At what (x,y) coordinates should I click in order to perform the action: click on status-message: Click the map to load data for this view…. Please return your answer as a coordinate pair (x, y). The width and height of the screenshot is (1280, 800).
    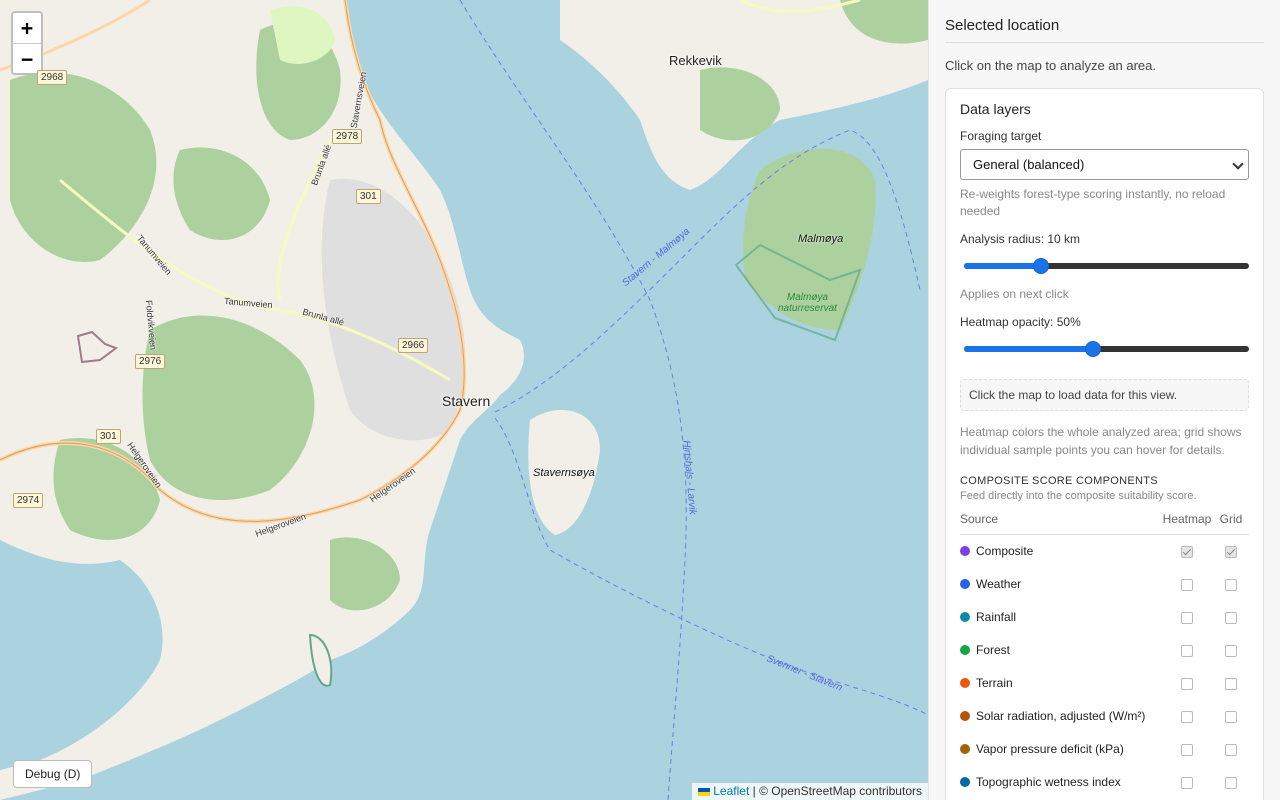
    Looking at the image, I should click on (1104, 395).